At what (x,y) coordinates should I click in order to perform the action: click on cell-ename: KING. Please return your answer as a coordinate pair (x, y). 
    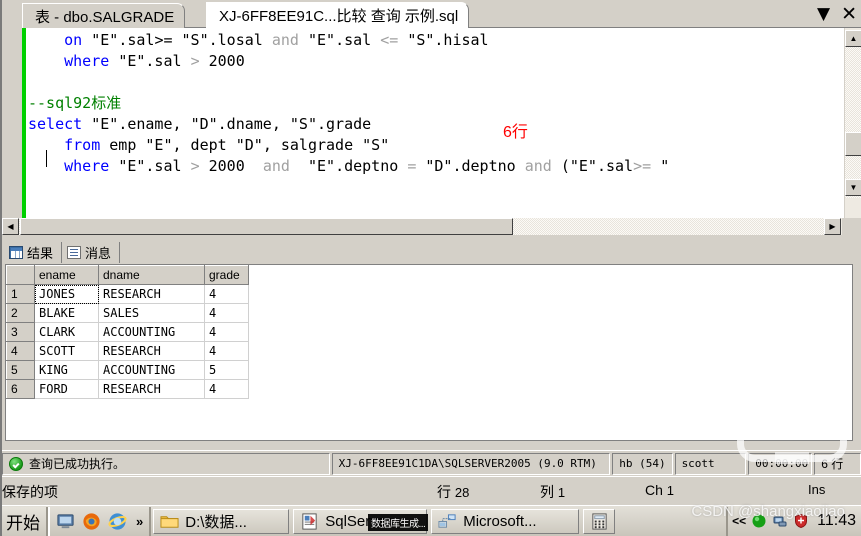
    Looking at the image, I should click on (66, 370).